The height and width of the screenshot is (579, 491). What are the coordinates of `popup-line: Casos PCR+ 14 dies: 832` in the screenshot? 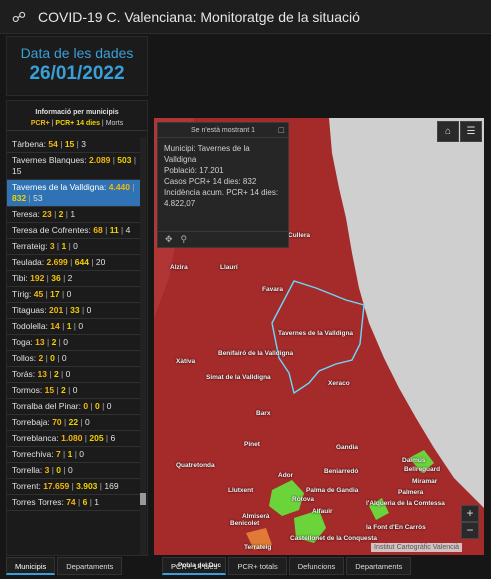 It's located at (210, 181).